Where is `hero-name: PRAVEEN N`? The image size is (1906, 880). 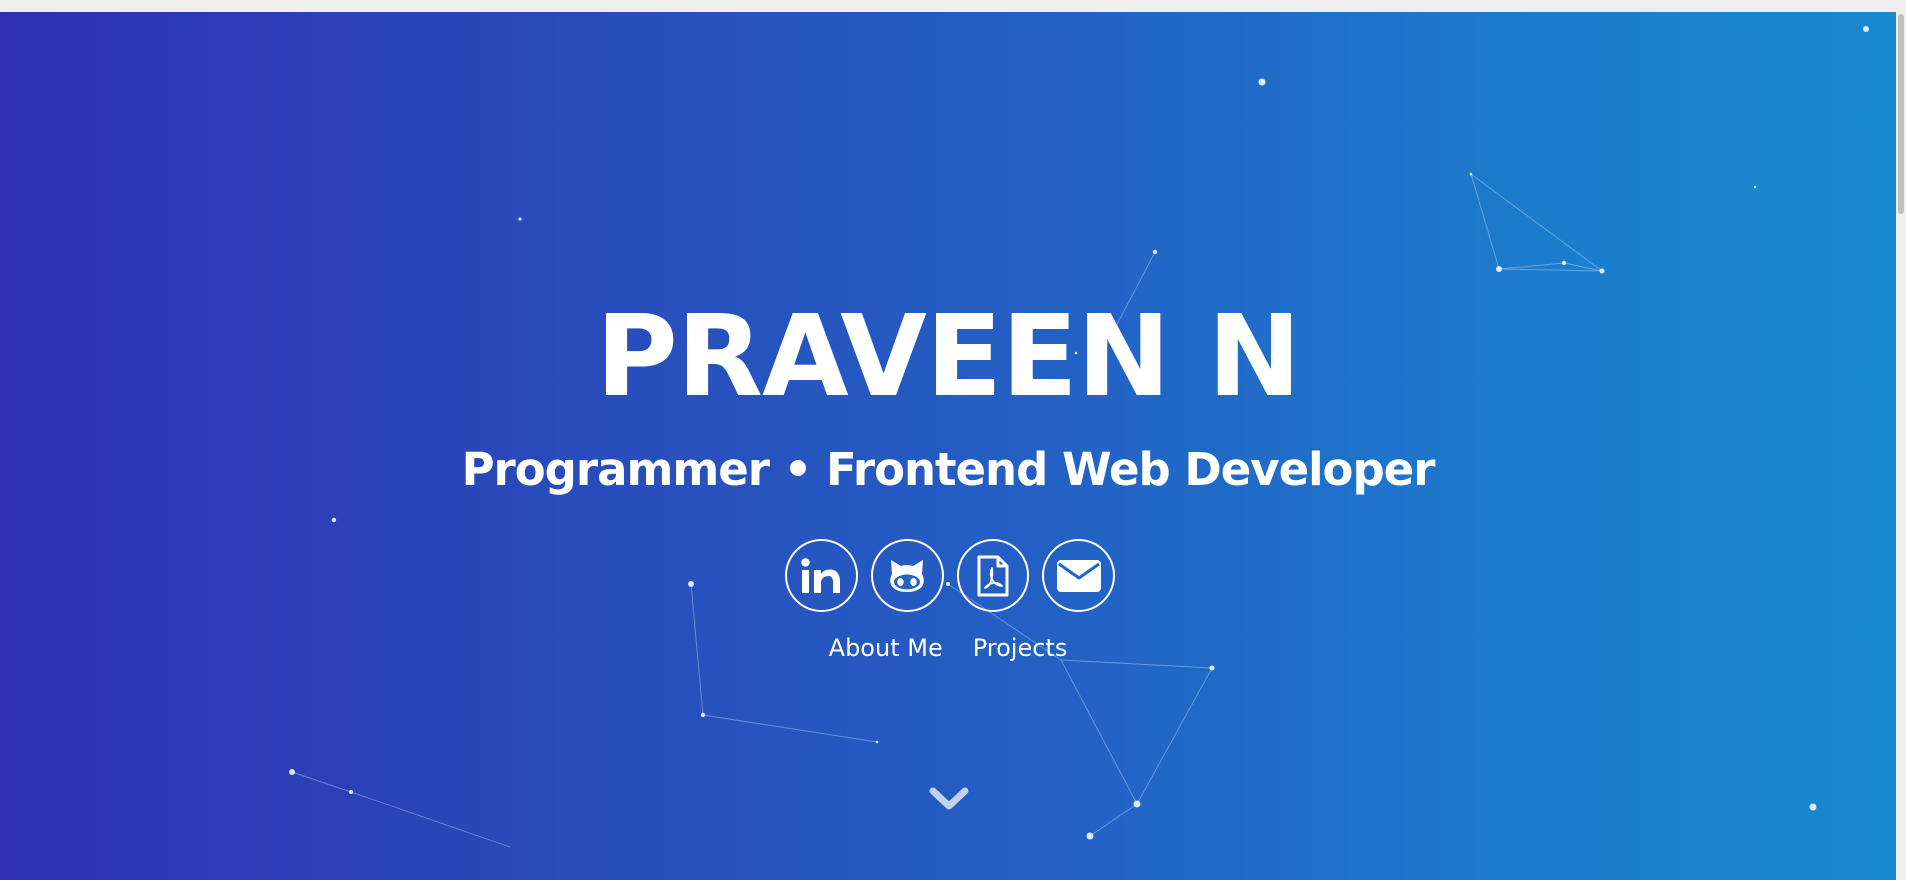
hero-name: PRAVEEN N is located at coordinates (948, 357).